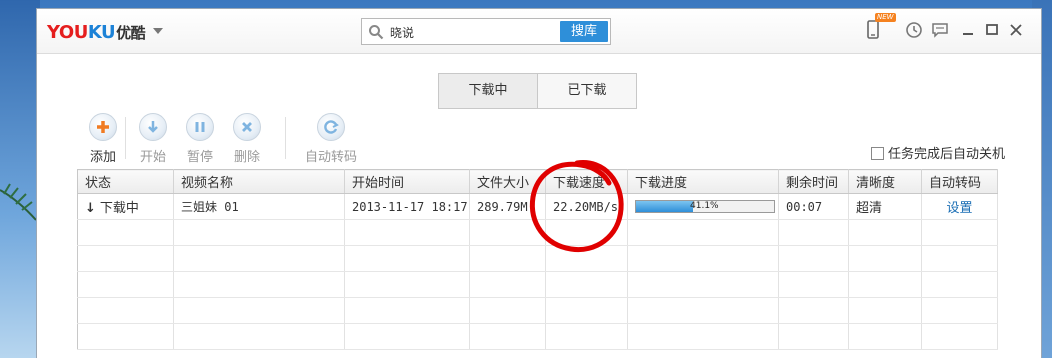  I want to click on col-quality: 清晰度, so click(885, 181).